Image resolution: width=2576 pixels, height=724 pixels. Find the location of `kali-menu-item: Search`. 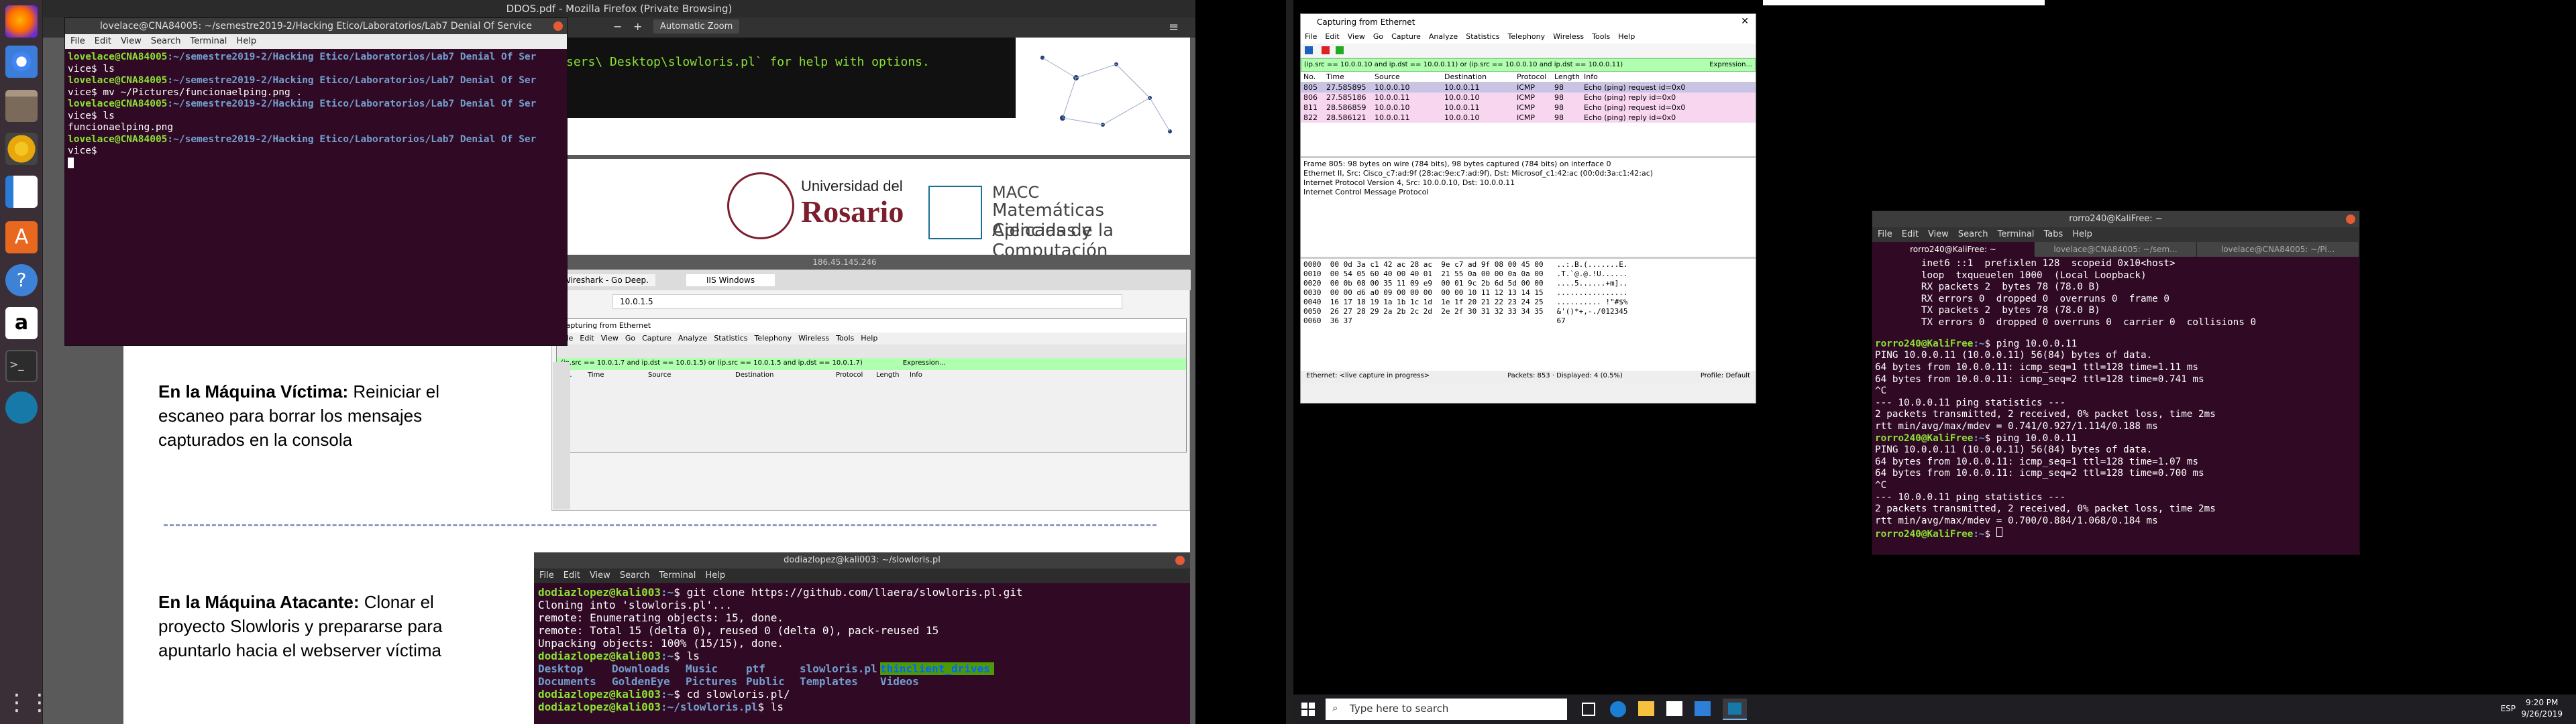

kali-menu-item: Search is located at coordinates (1973, 234).